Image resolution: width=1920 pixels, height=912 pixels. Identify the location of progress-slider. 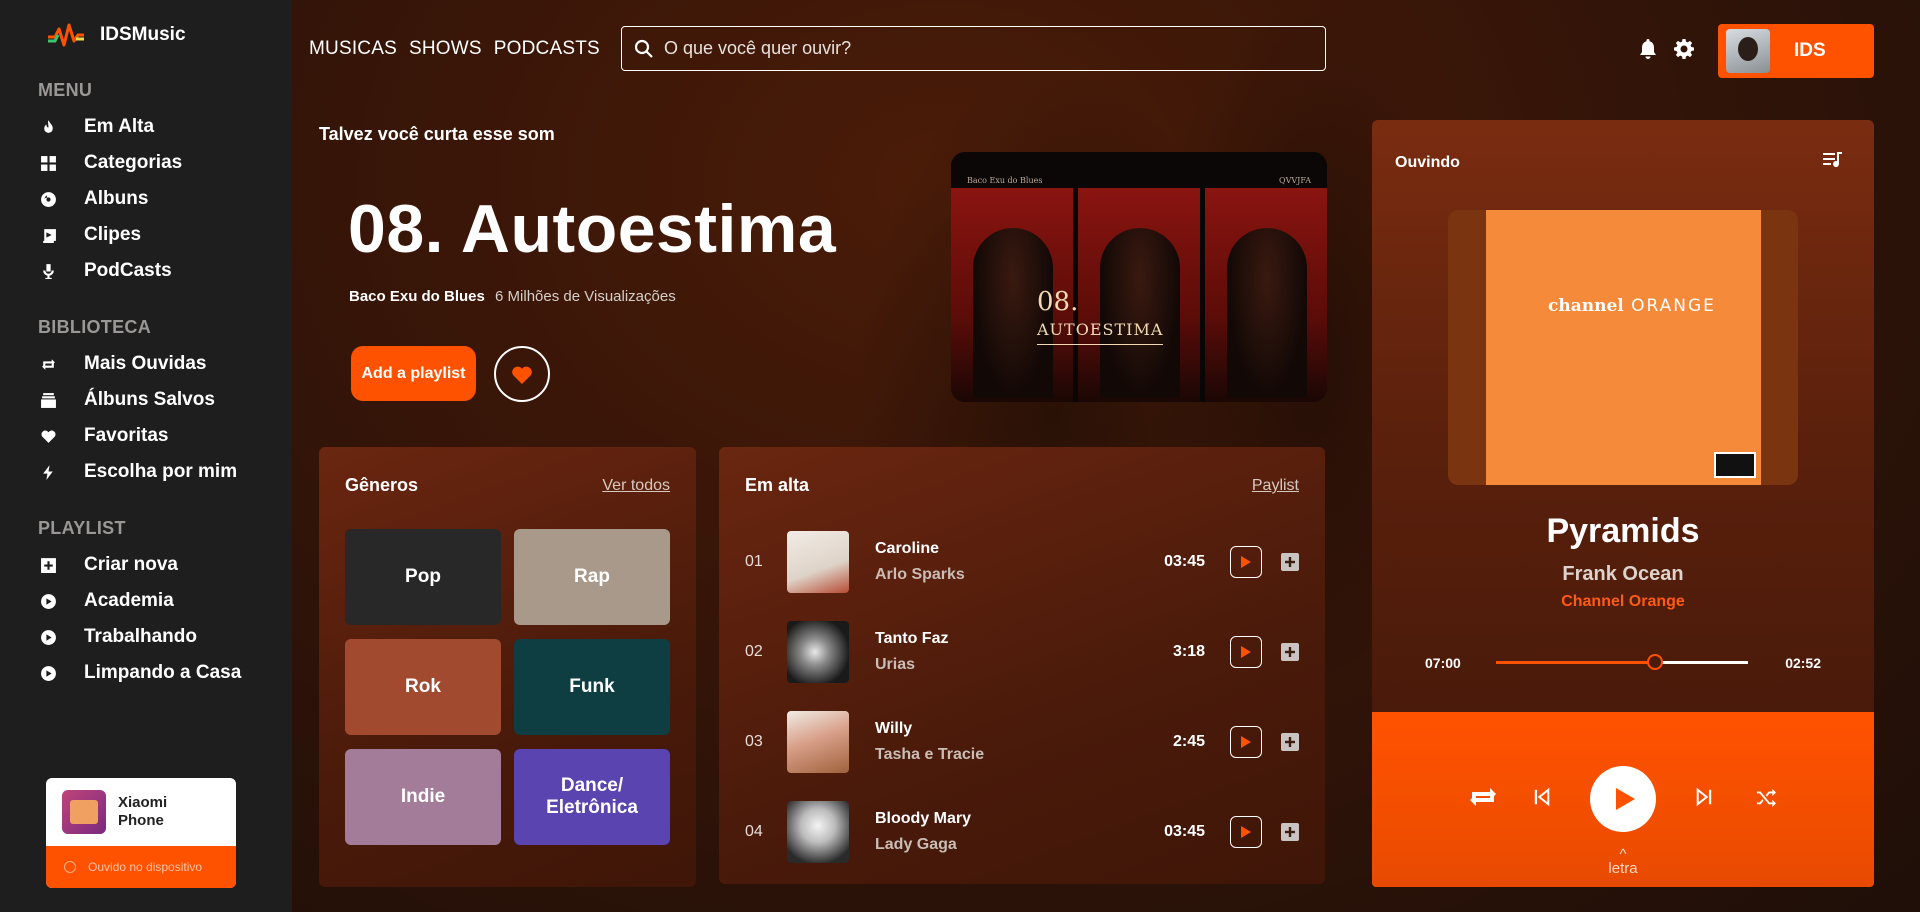
(1622, 662).